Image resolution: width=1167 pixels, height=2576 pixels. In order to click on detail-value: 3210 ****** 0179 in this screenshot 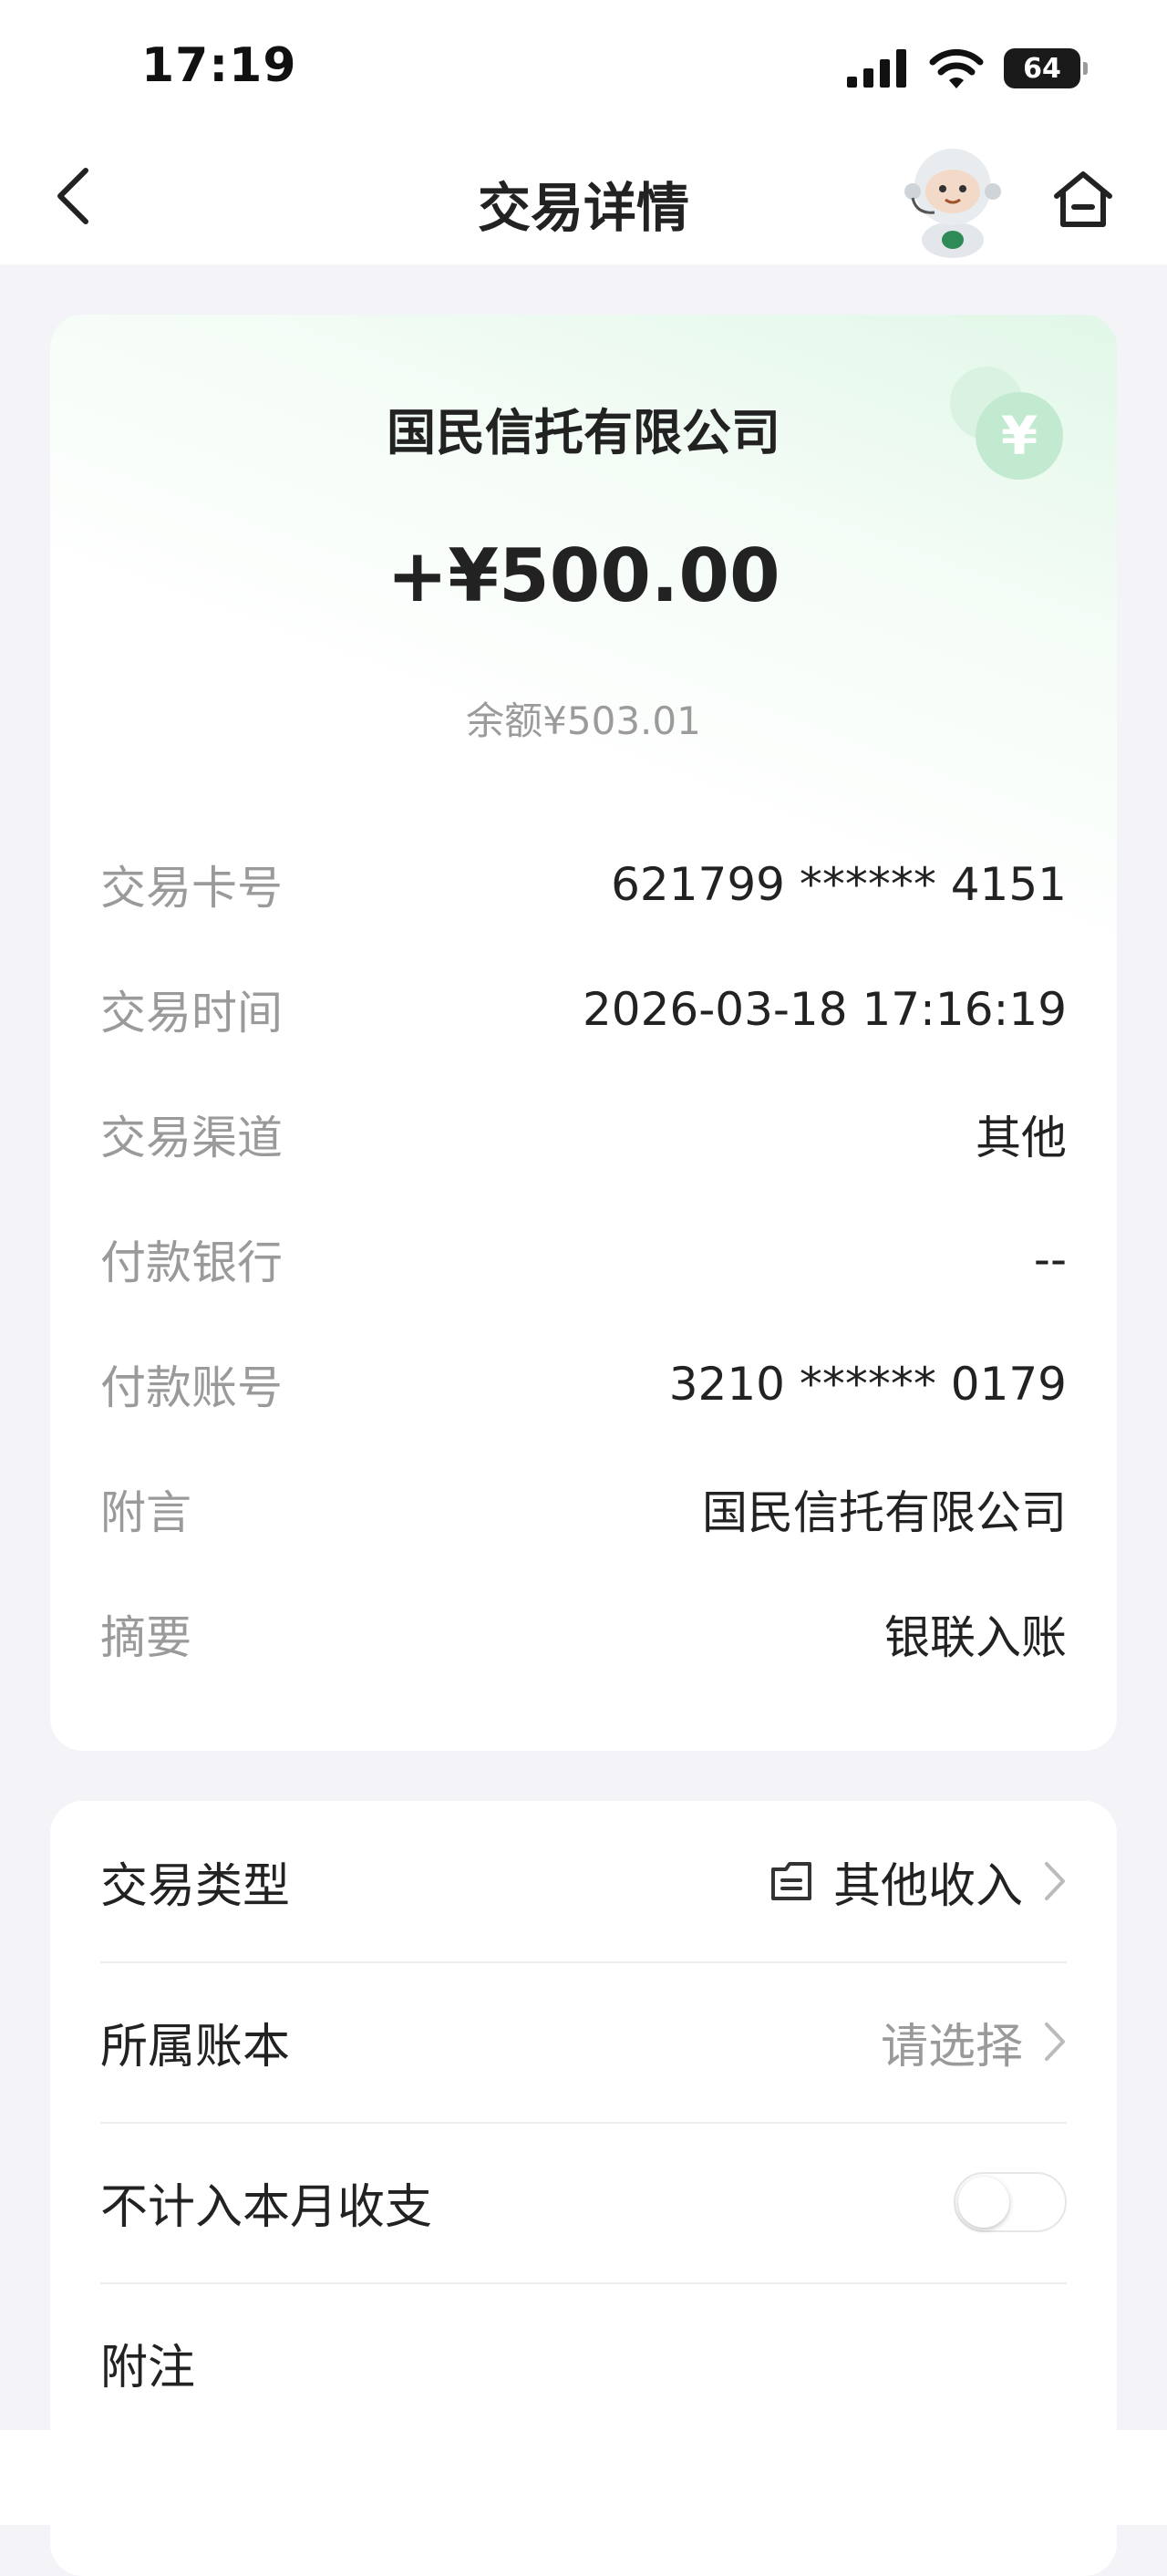, I will do `click(868, 1384)`.